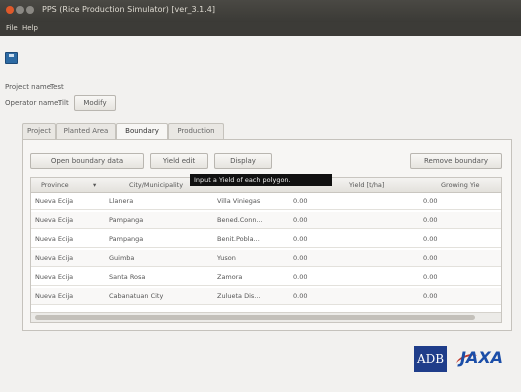 The width and height of the screenshot is (521, 392). Describe the element at coordinates (366, 185) in the screenshot. I see `column-header-yield: Yield [t/ha]` at that location.